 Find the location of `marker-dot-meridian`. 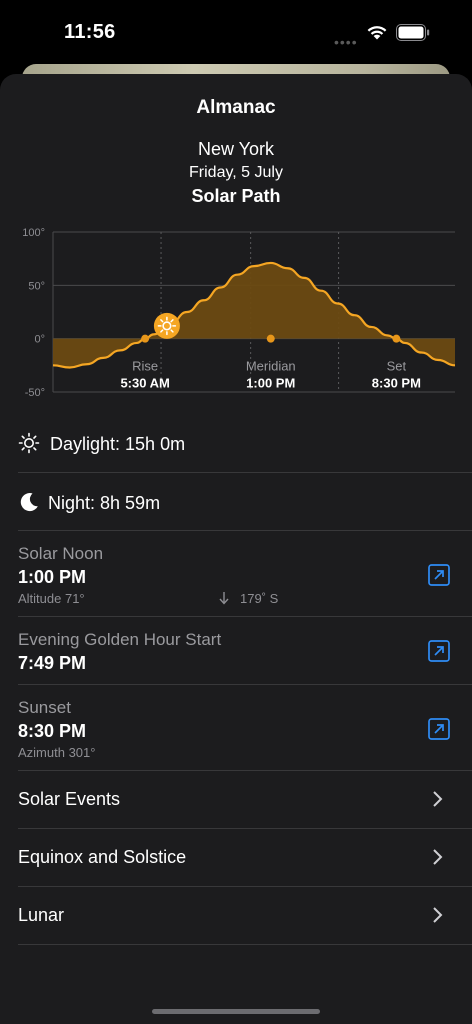

marker-dot-meridian is located at coordinates (270, 338).